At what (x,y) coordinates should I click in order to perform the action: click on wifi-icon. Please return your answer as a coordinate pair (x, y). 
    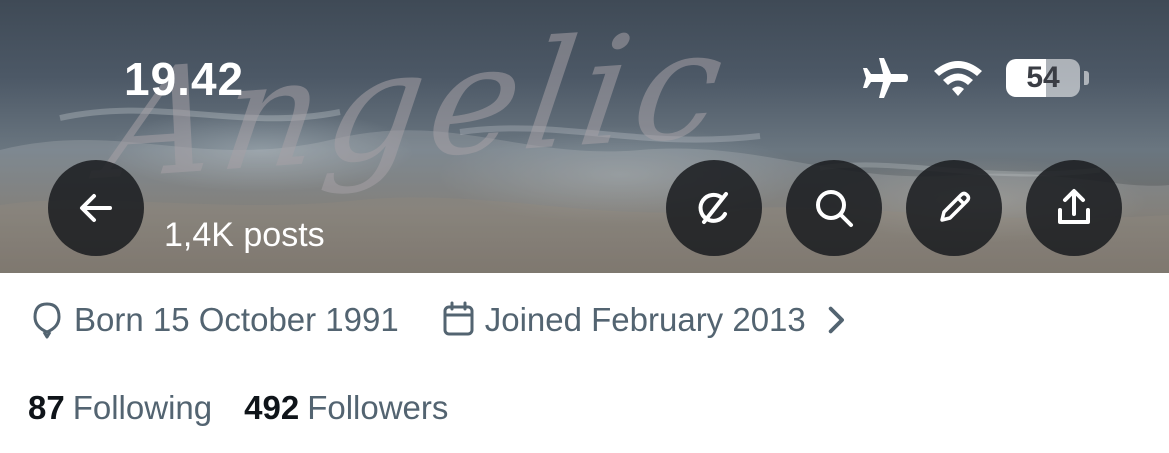
    Looking at the image, I should click on (958, 78).